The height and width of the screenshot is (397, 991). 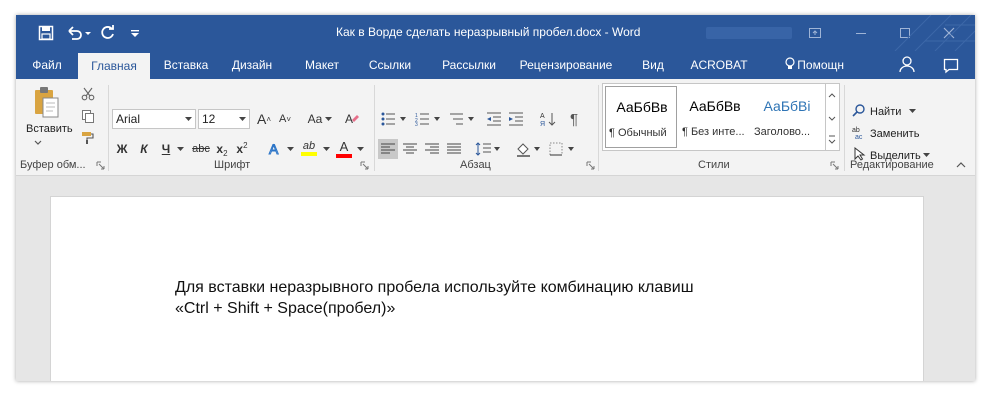 I want to click on font-size-value: 12, so click(x=209, y=119).